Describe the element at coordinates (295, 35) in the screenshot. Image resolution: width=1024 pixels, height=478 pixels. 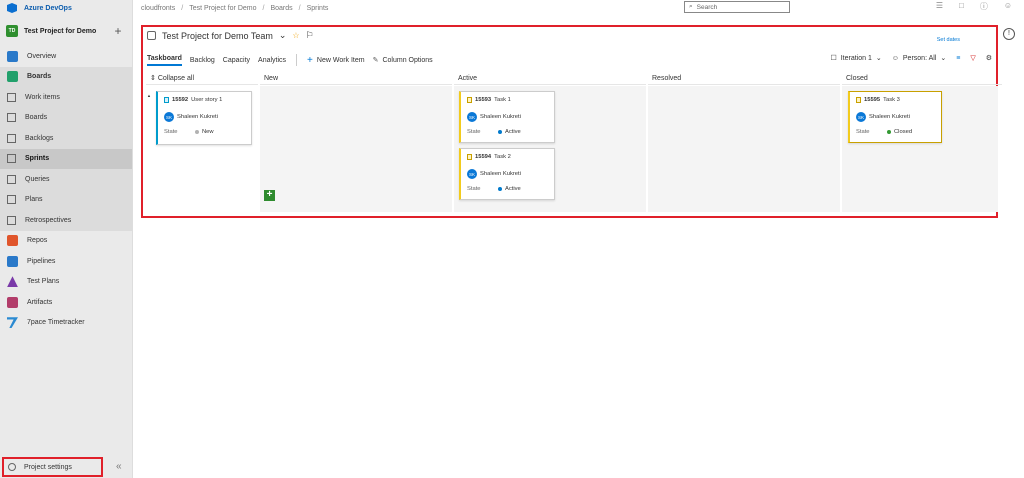
I see `favorite-star-icon: ☆` at that location.